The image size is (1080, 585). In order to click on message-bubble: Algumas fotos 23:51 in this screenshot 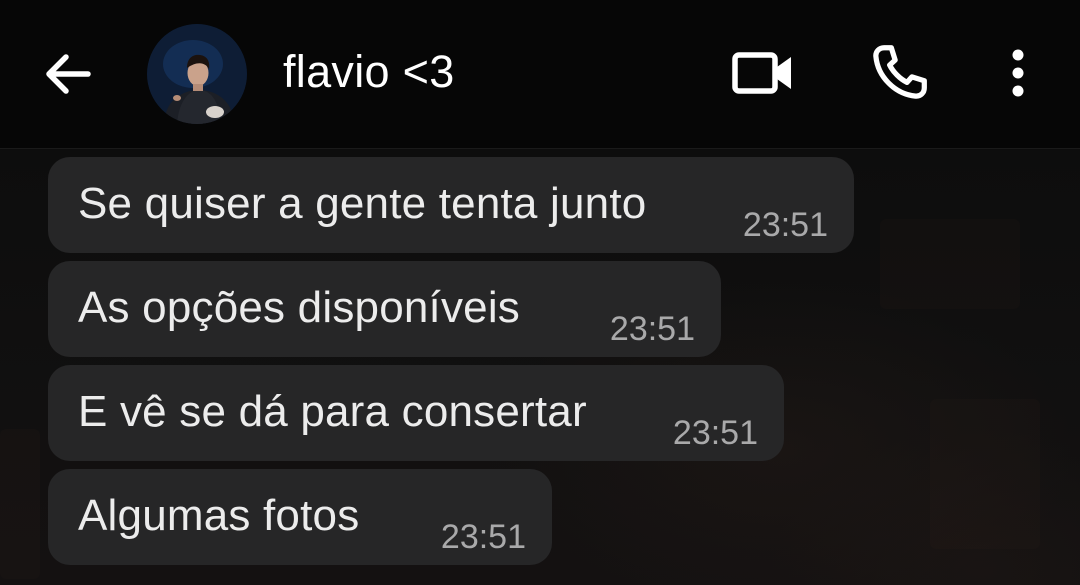, I will do `click(300, 517)`.